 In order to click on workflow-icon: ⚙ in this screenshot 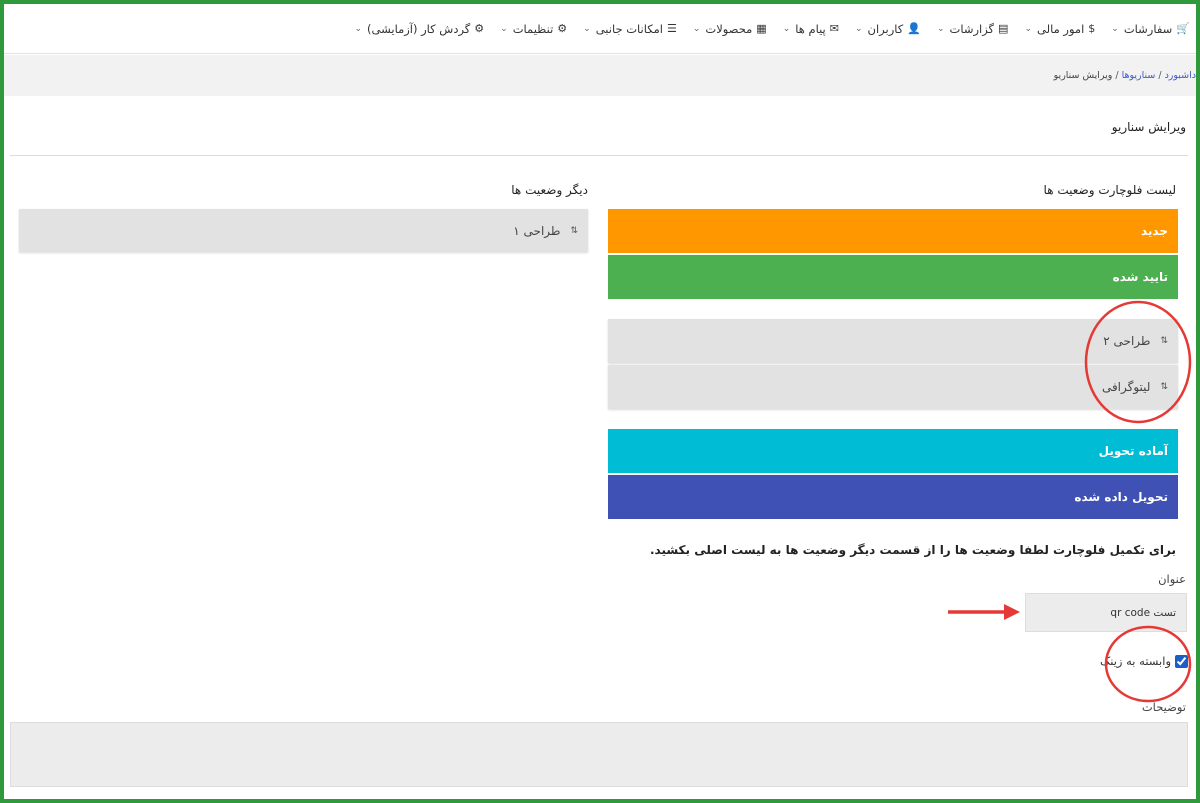, I will do `click(479, 28)`.